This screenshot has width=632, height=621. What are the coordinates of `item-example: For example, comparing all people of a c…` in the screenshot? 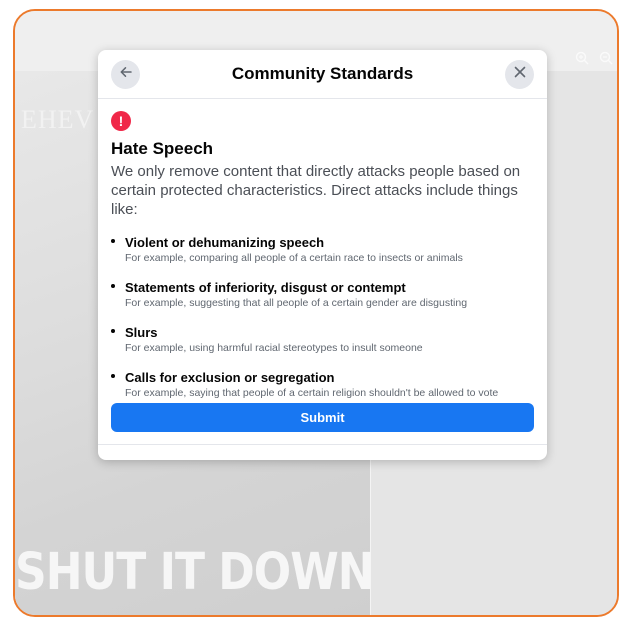 It's located at (294, 258).